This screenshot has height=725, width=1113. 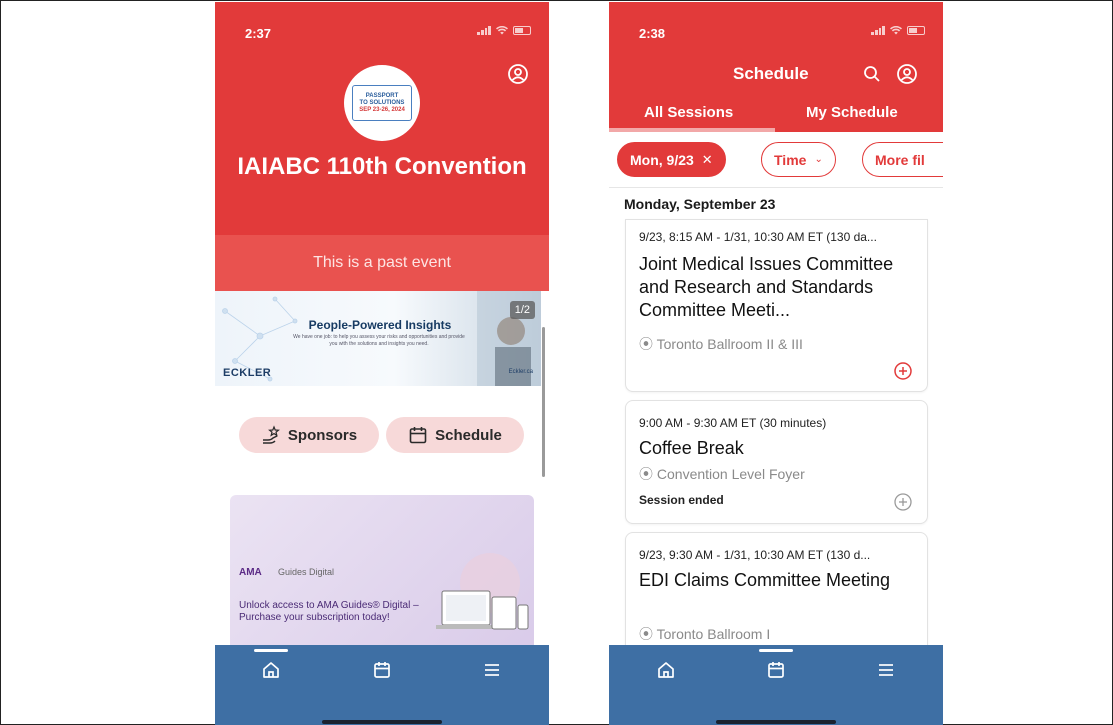 I want to click on more-filters-label: More fil, so click(x=900, y=159).